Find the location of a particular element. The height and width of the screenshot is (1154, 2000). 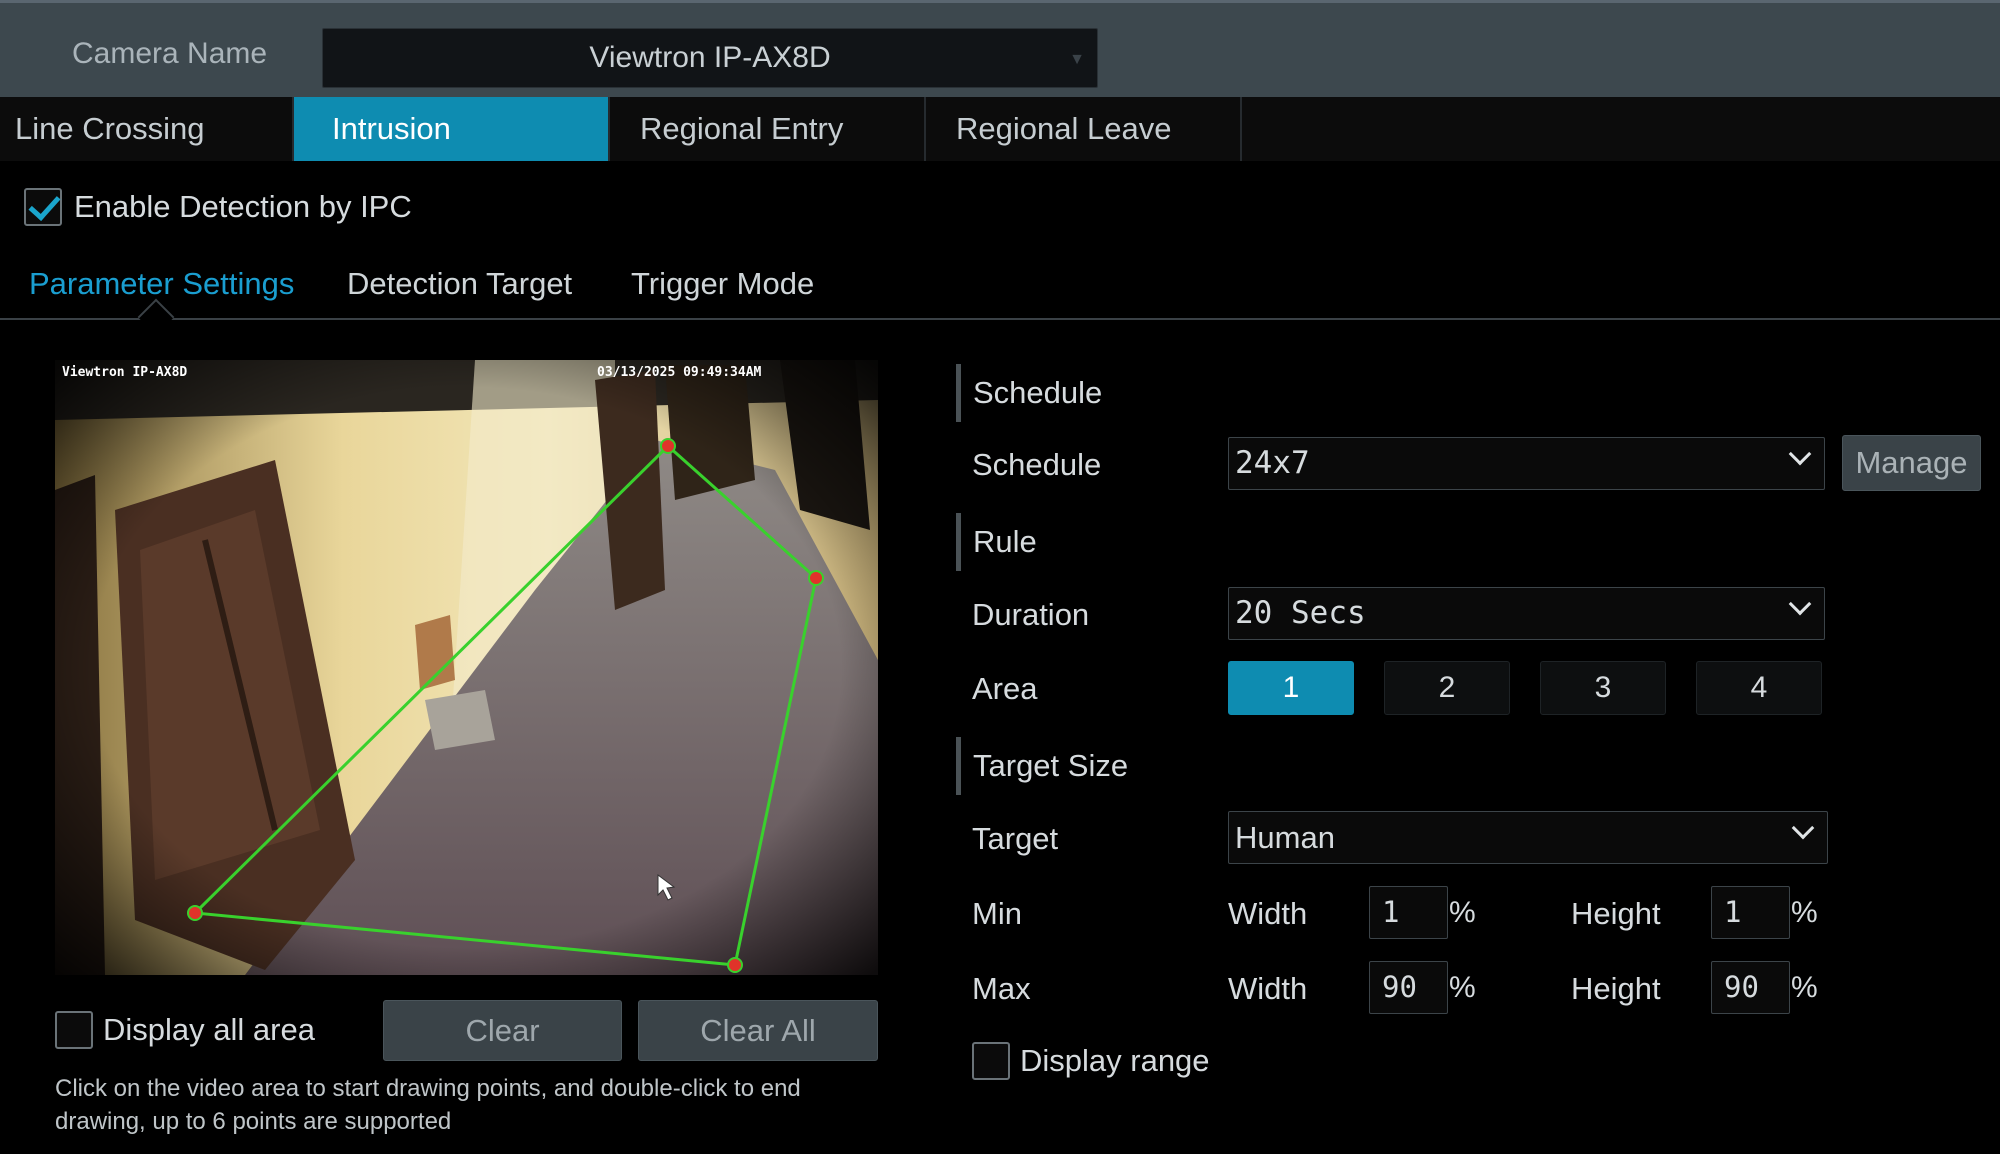

camera-bar: Camera Name Viewtron IP-AX8D ▼ is located at coordinates (1000, 48).